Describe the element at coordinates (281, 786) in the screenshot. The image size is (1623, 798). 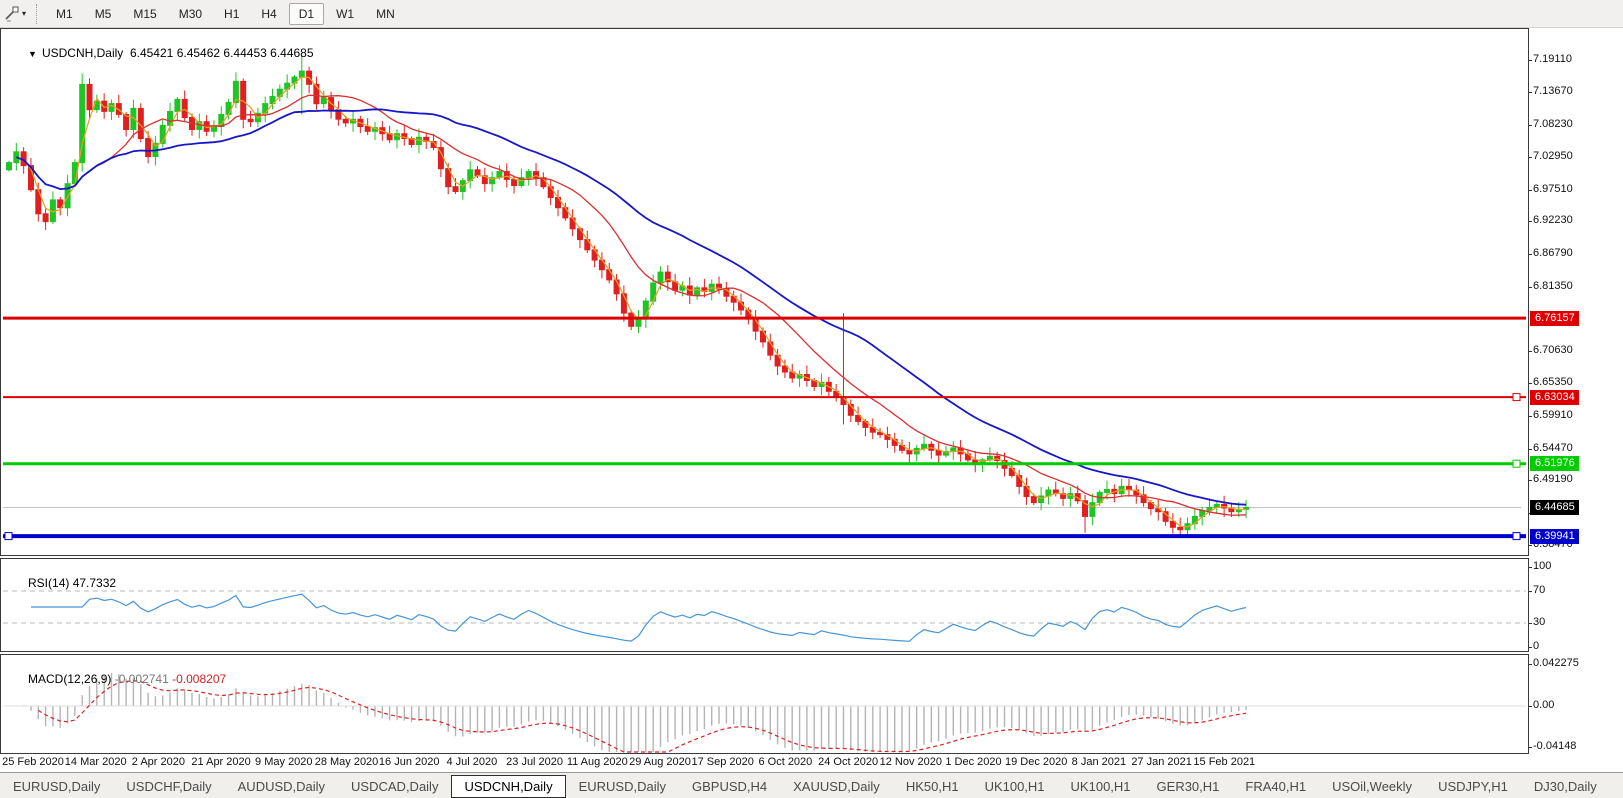
I see `tab-audusd-daily: AUDUSD,Daily` at that location.